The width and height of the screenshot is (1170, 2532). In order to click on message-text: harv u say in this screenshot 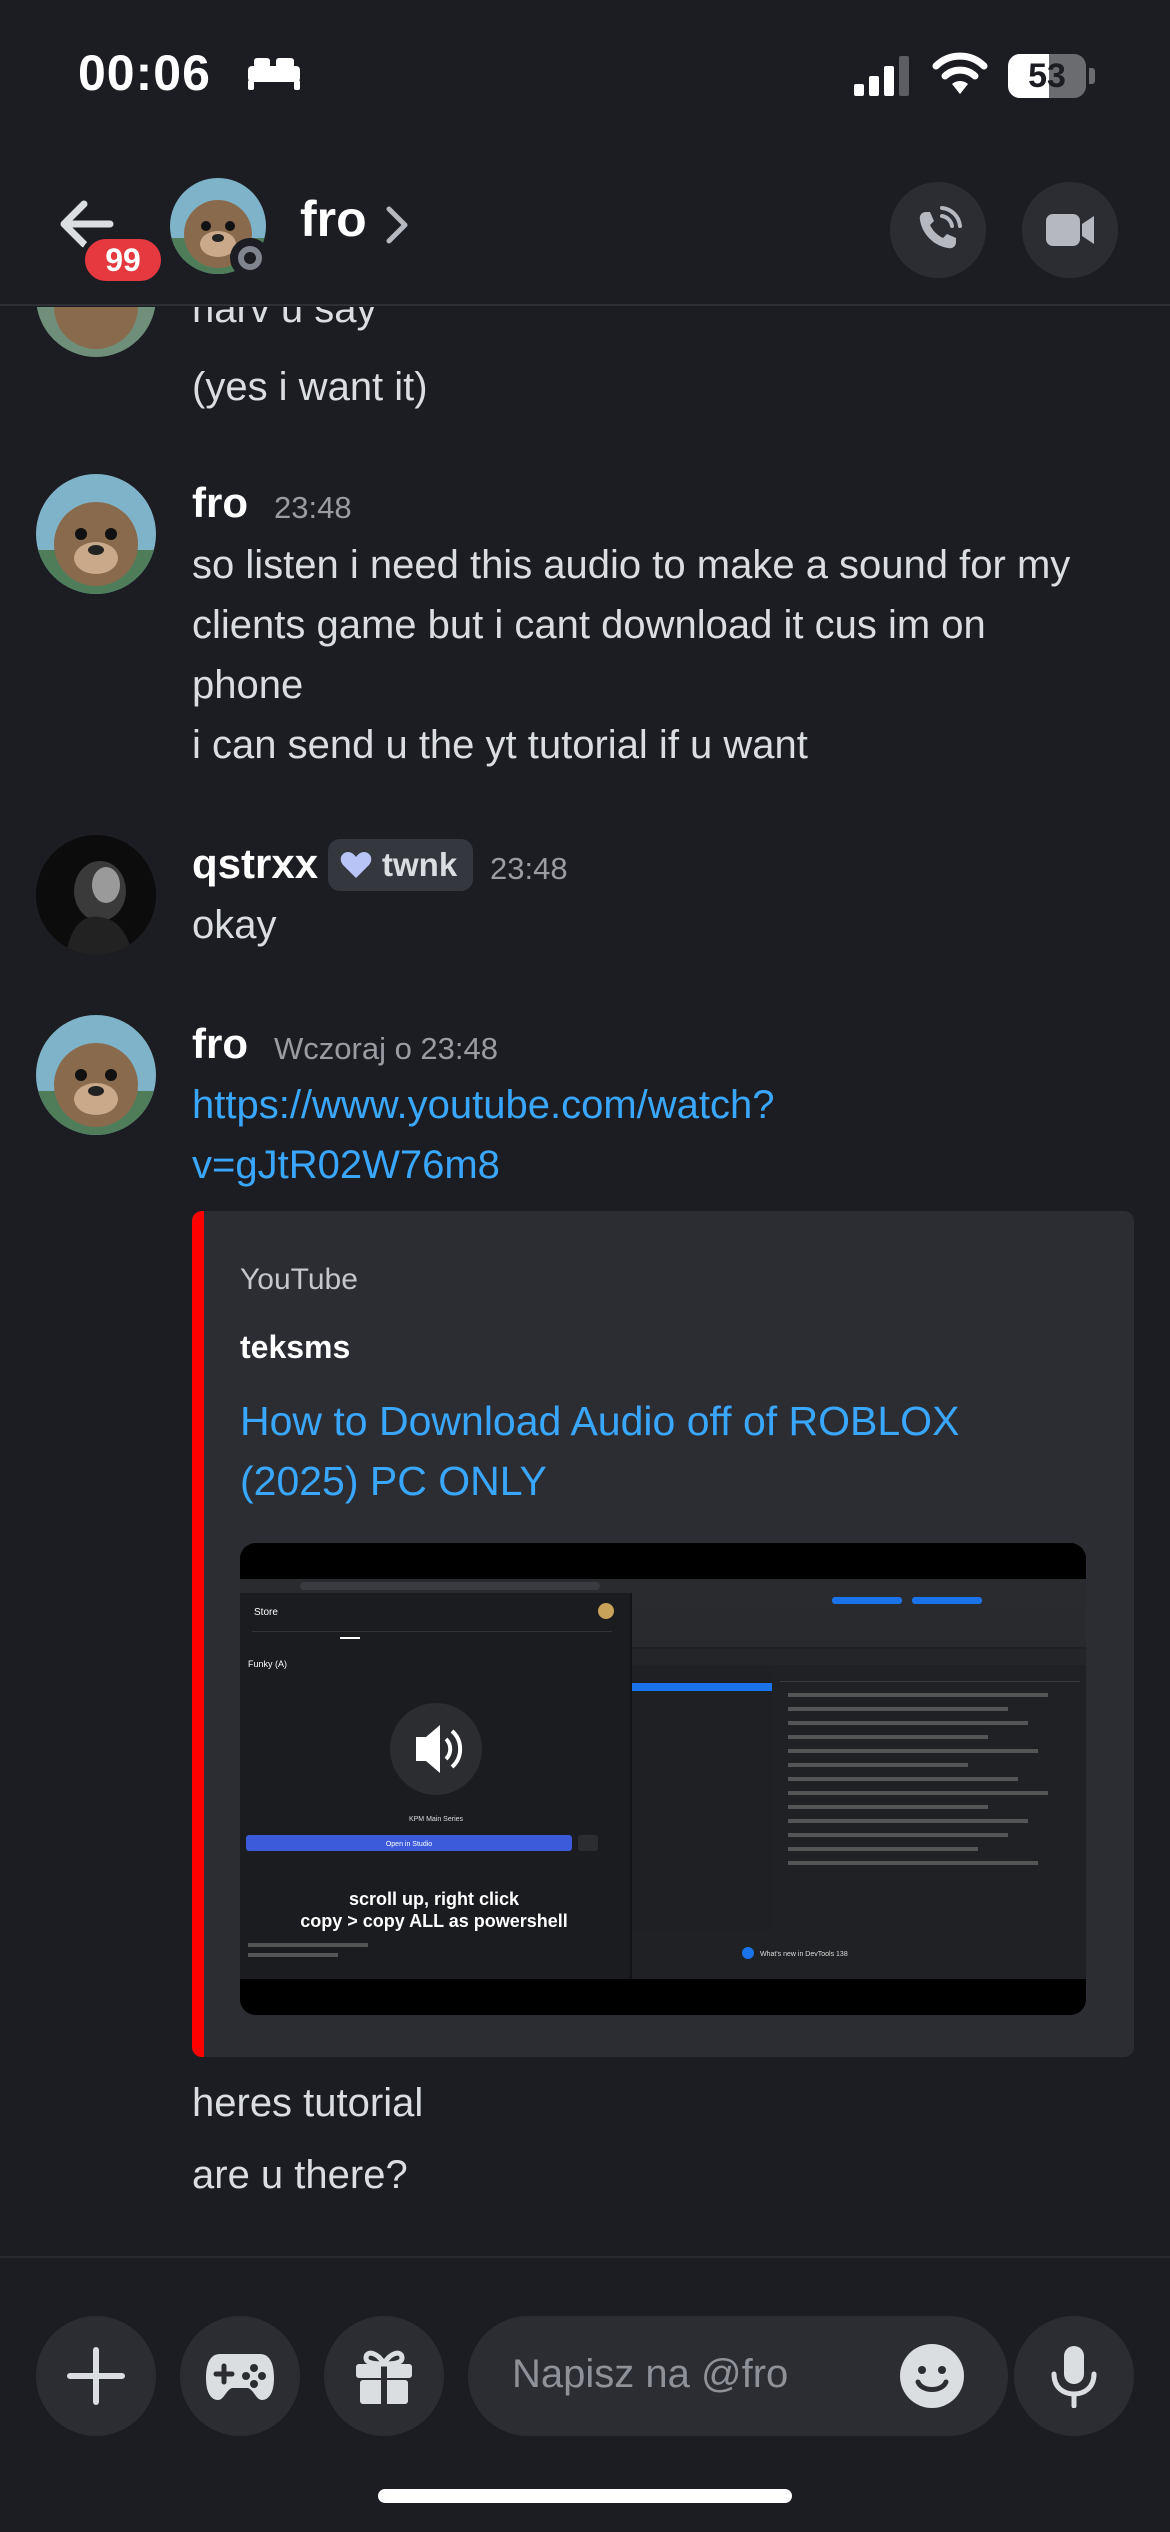, I will do `click(284, 319)`.